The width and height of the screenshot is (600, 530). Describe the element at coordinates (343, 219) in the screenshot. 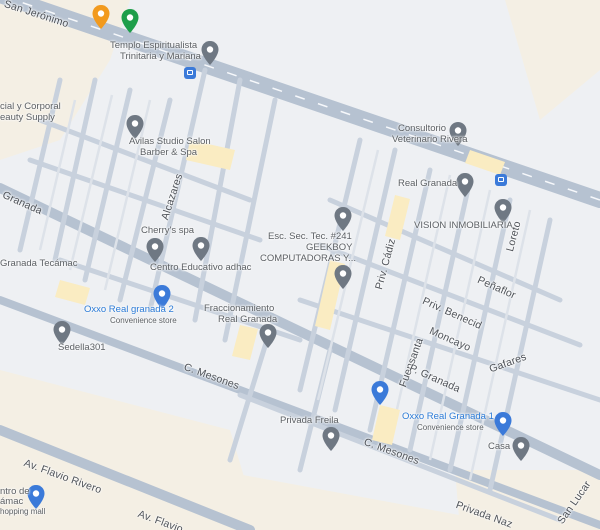

I see `esc-pin-icon` at that location.